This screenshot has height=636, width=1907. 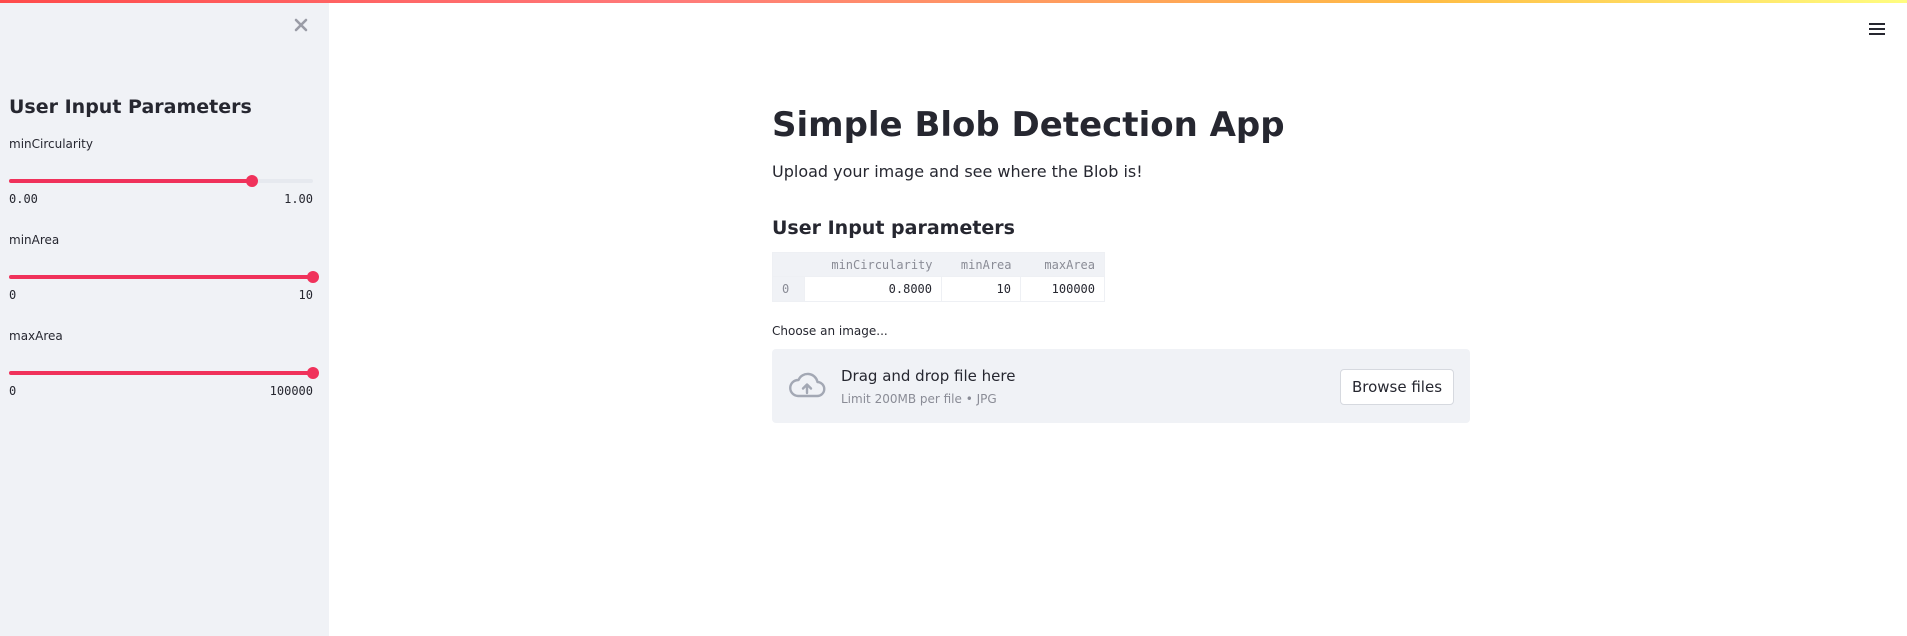 What do you see at coordinates (788, 264) in the screenshot?
I see `index-header` at bounding box center [788, 264].